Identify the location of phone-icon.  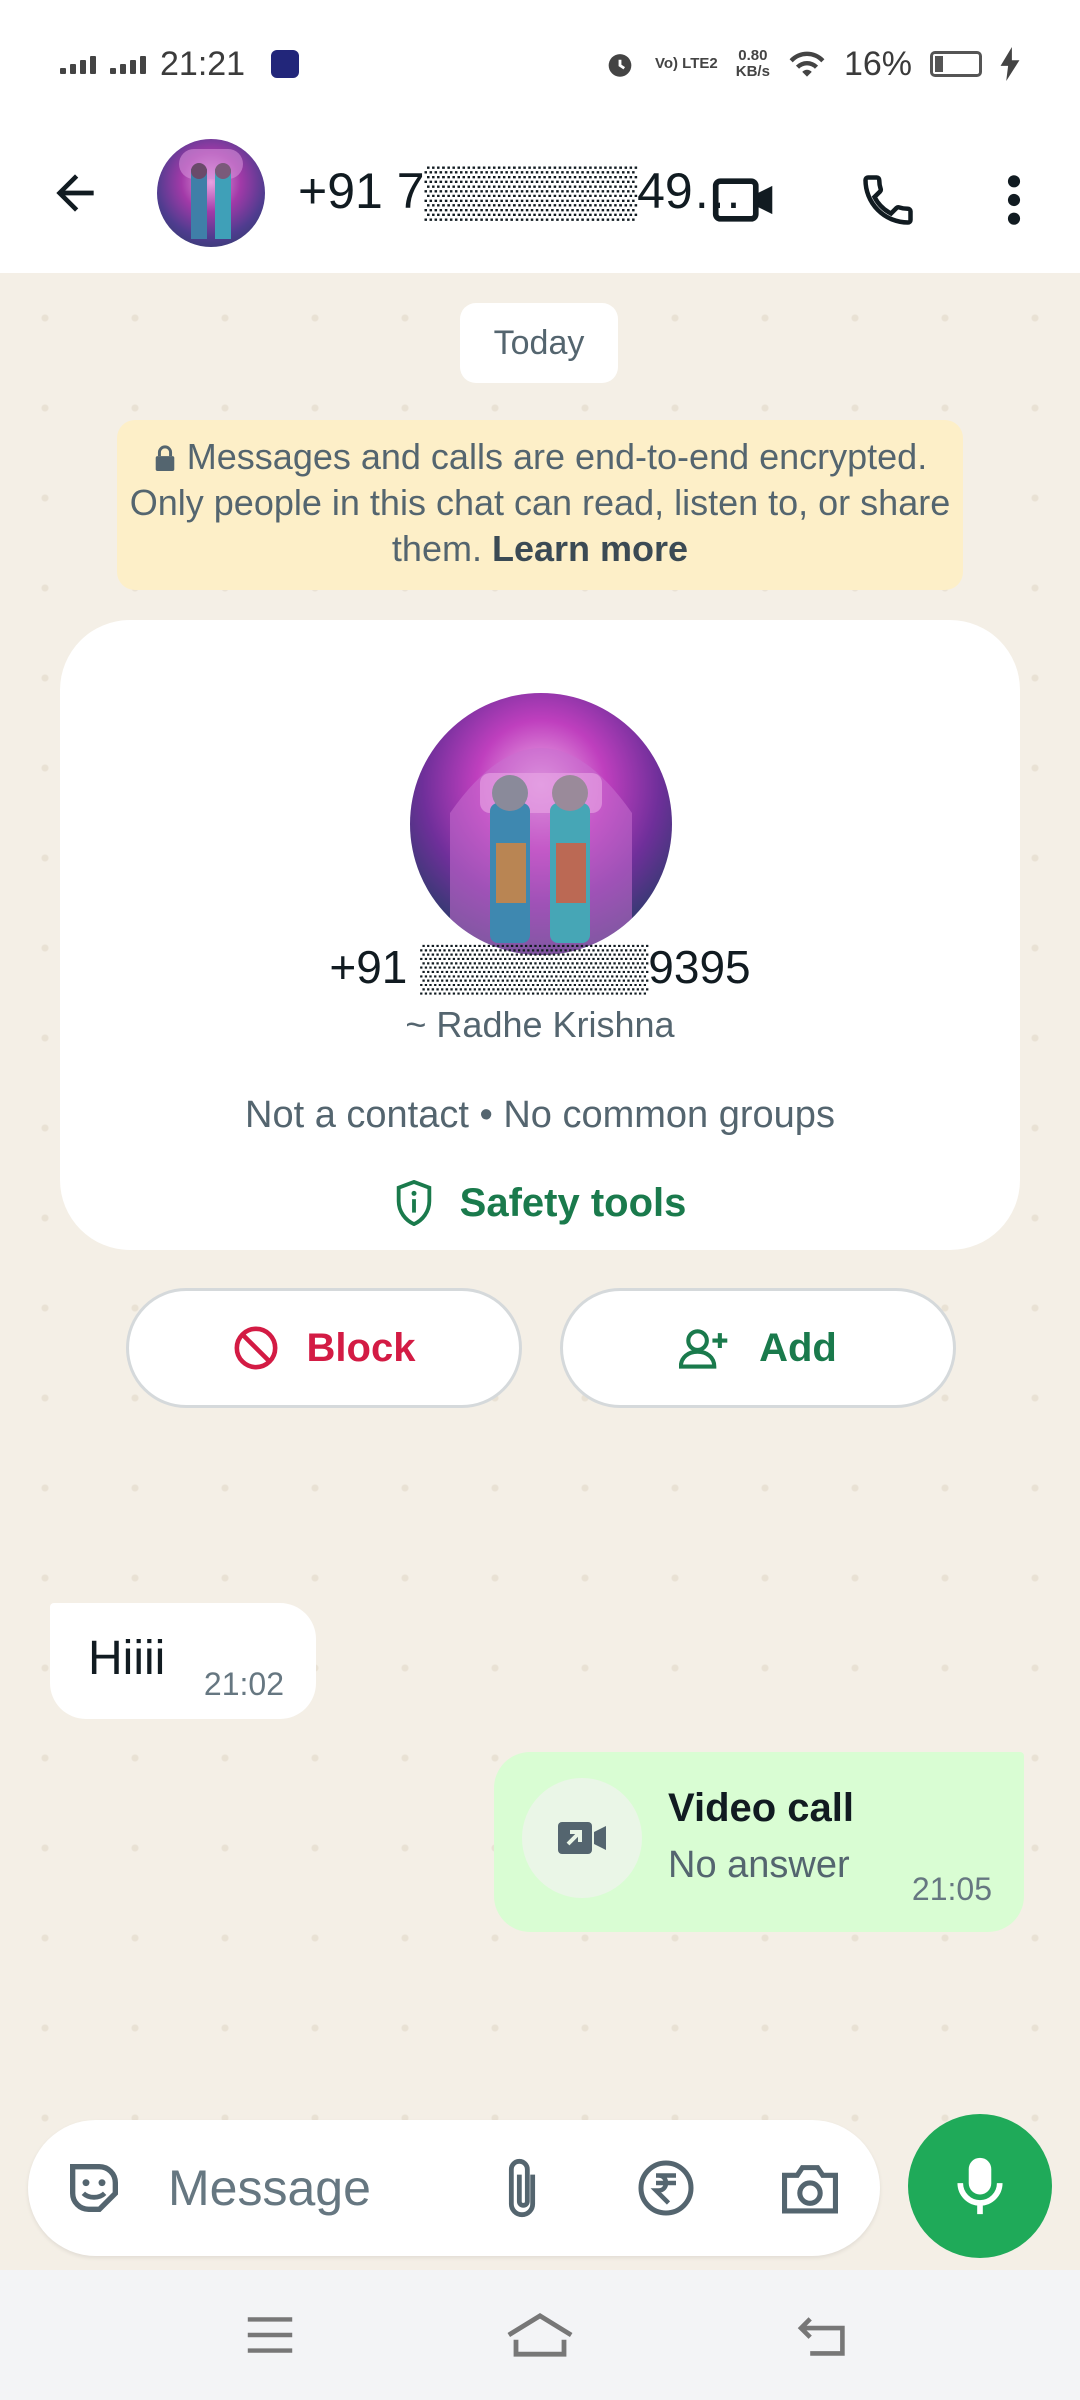
(888, 200).